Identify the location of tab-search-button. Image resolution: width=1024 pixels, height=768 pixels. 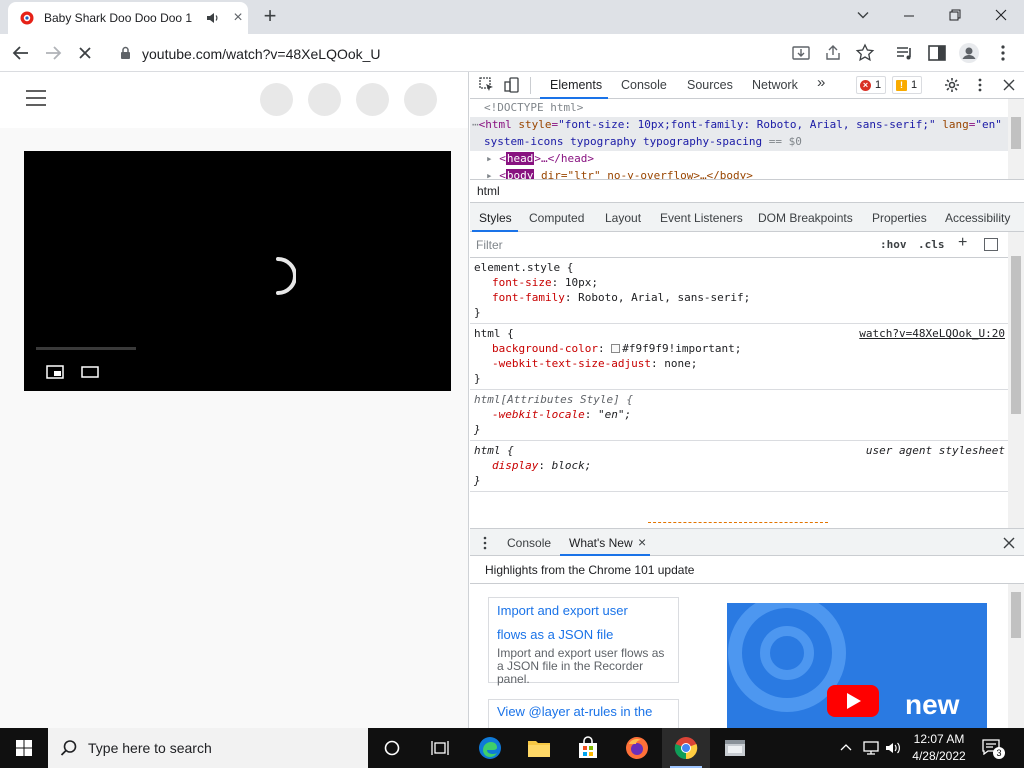
(863, 15).